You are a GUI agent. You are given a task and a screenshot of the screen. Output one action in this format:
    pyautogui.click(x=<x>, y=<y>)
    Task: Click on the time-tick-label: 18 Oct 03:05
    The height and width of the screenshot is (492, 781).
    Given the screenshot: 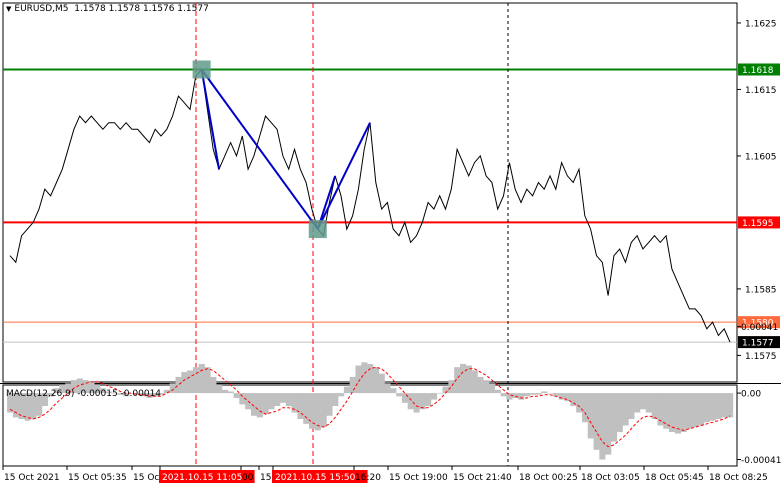 What is the action you would take?
    pyautogui.click(x=610, y=478)
    